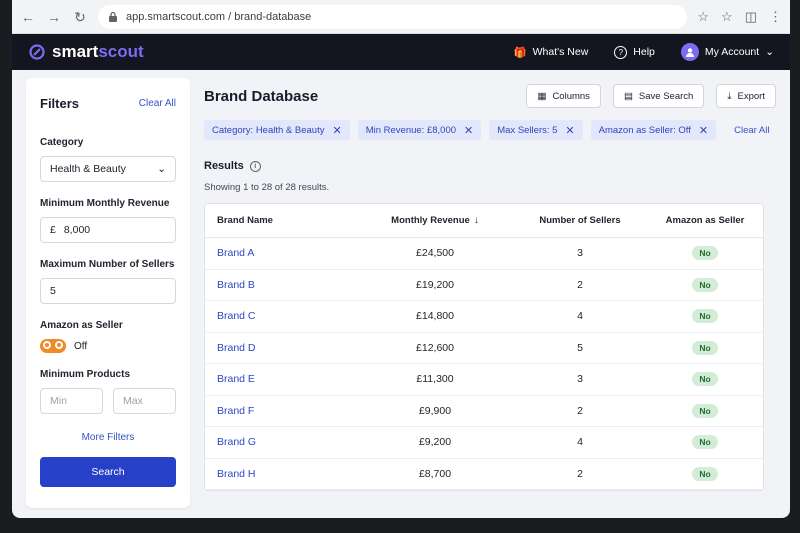  Describe the element at coordinates (261, 96) in the screenshot. I see `page-title: Brand Database` at that location.